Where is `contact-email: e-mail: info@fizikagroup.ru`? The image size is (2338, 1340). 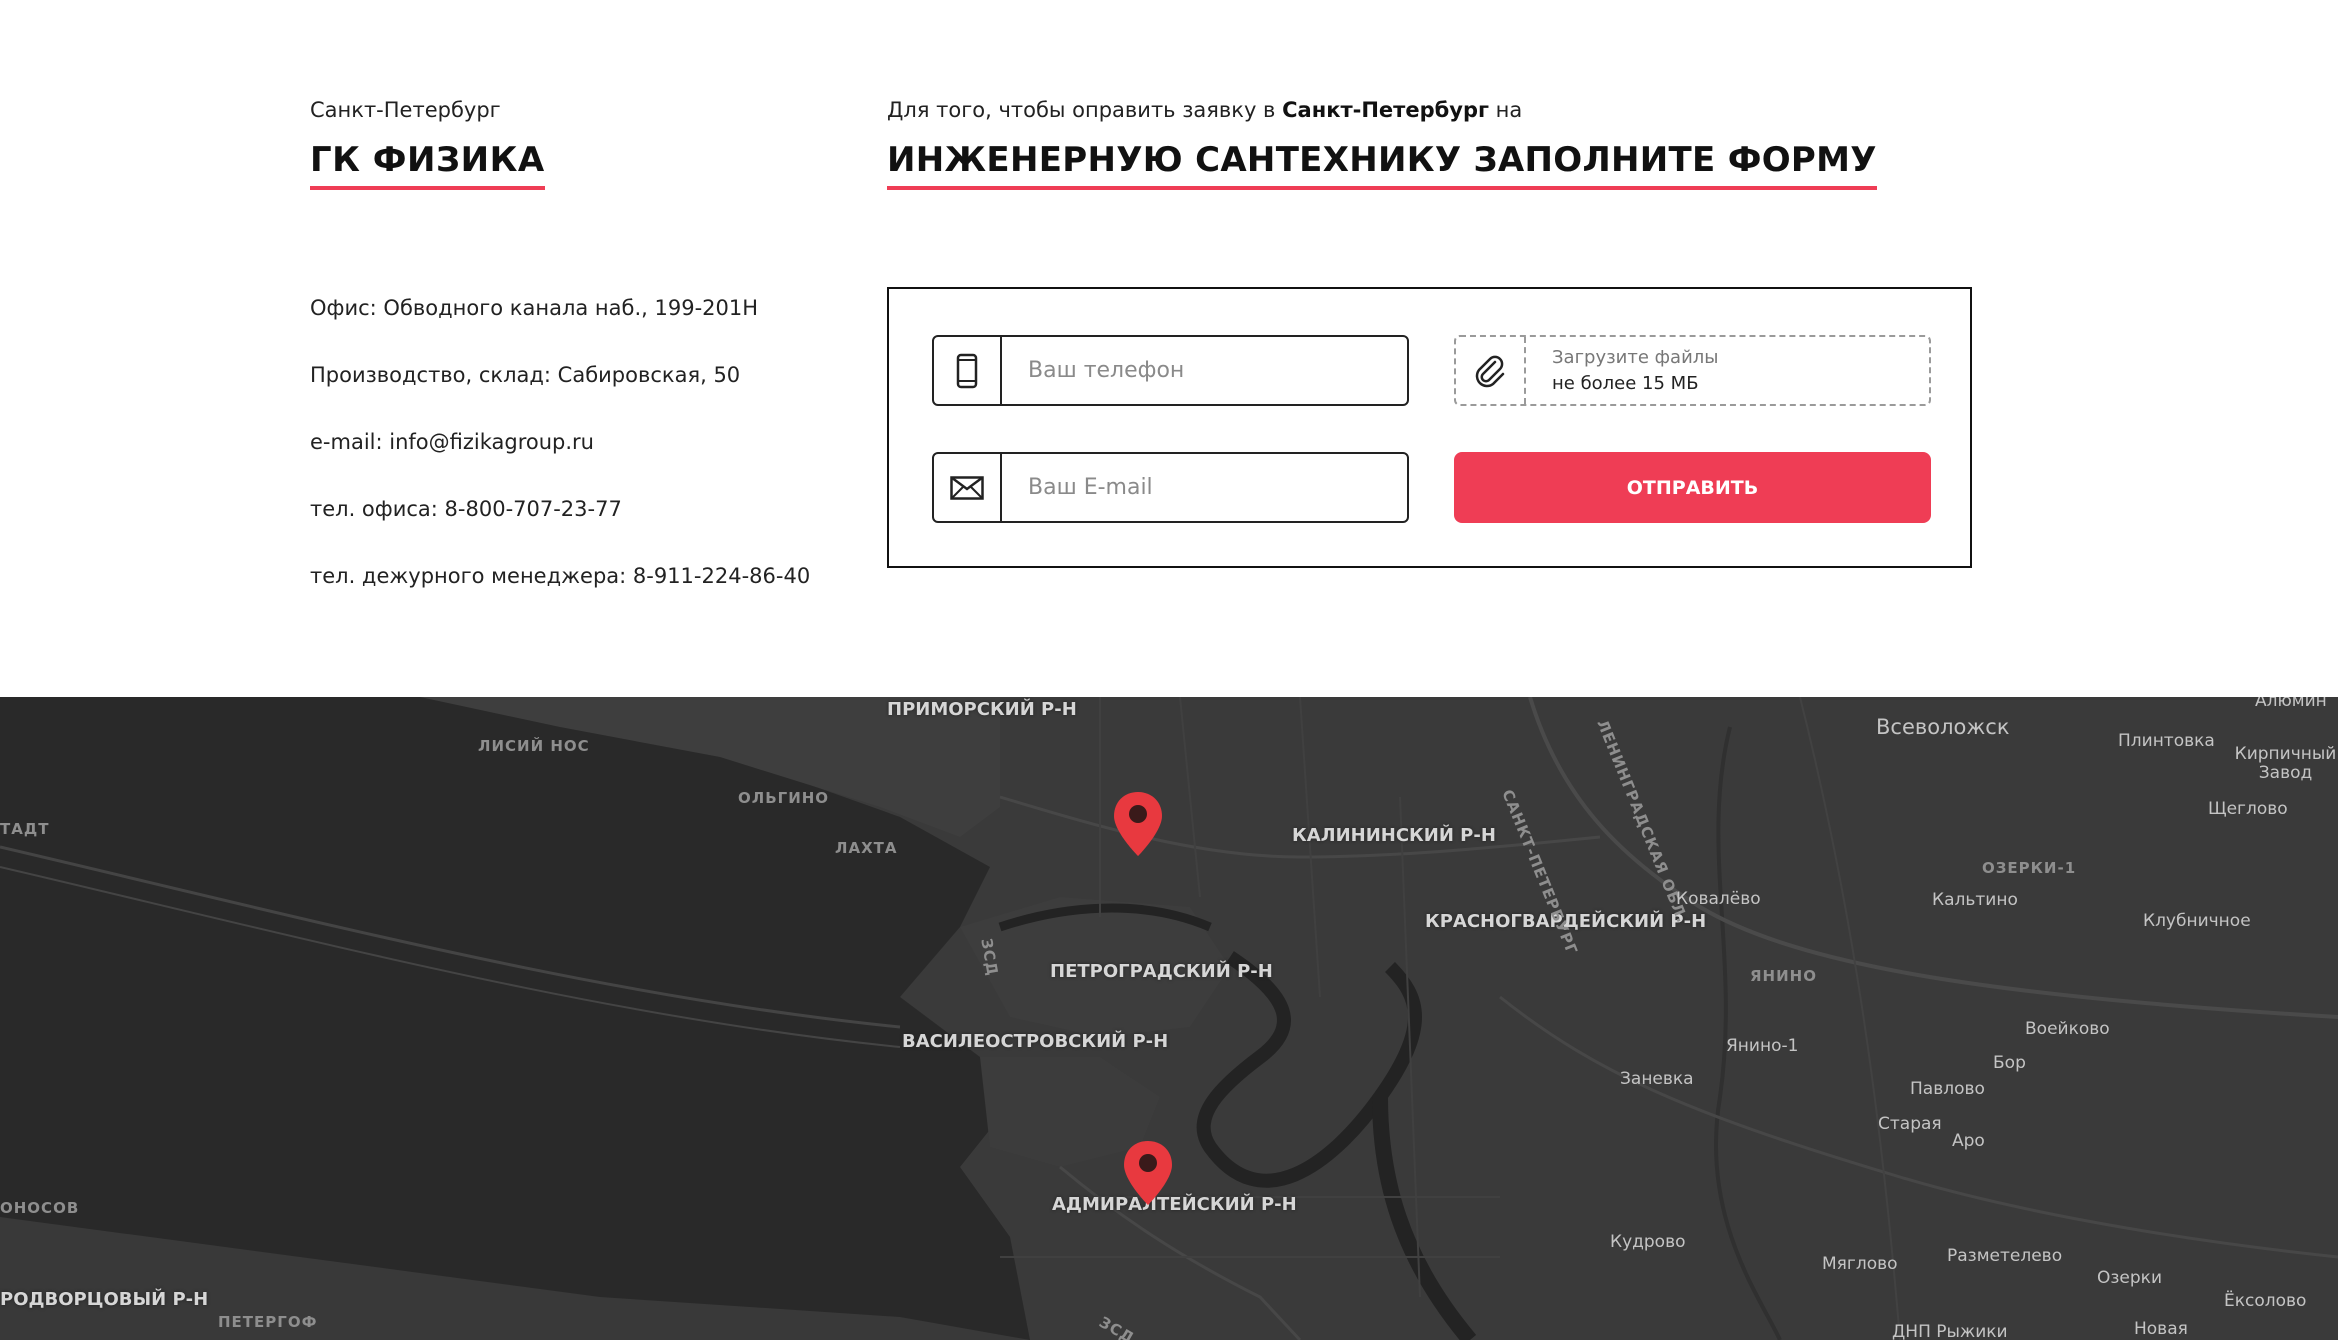 contact-email: e-mail: info@fizikagroup.ru is located at coordinates (560, 460).